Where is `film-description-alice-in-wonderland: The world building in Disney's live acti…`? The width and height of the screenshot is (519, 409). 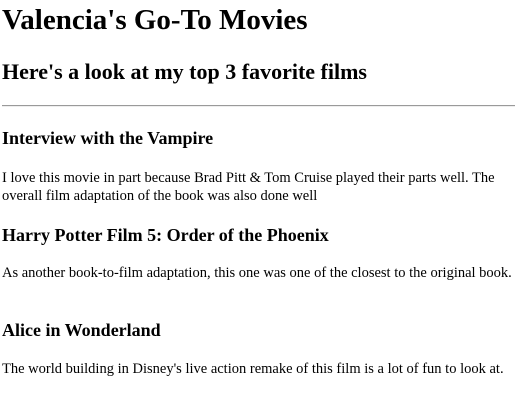 film-description-alice-in-wonderland: The world building in Disney's live acti… is located at coordinates (253, 369).